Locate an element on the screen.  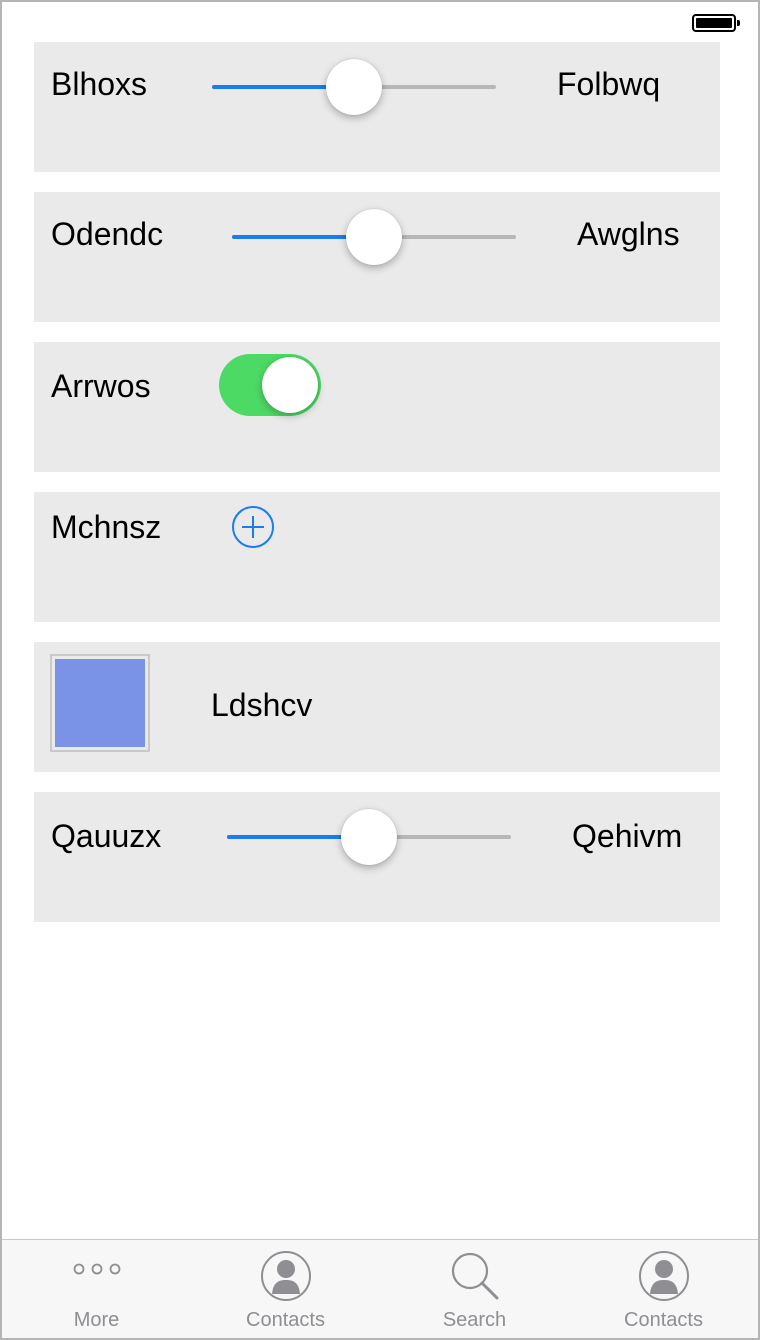
slider-blhoxs is located at coordinates (354, 87).